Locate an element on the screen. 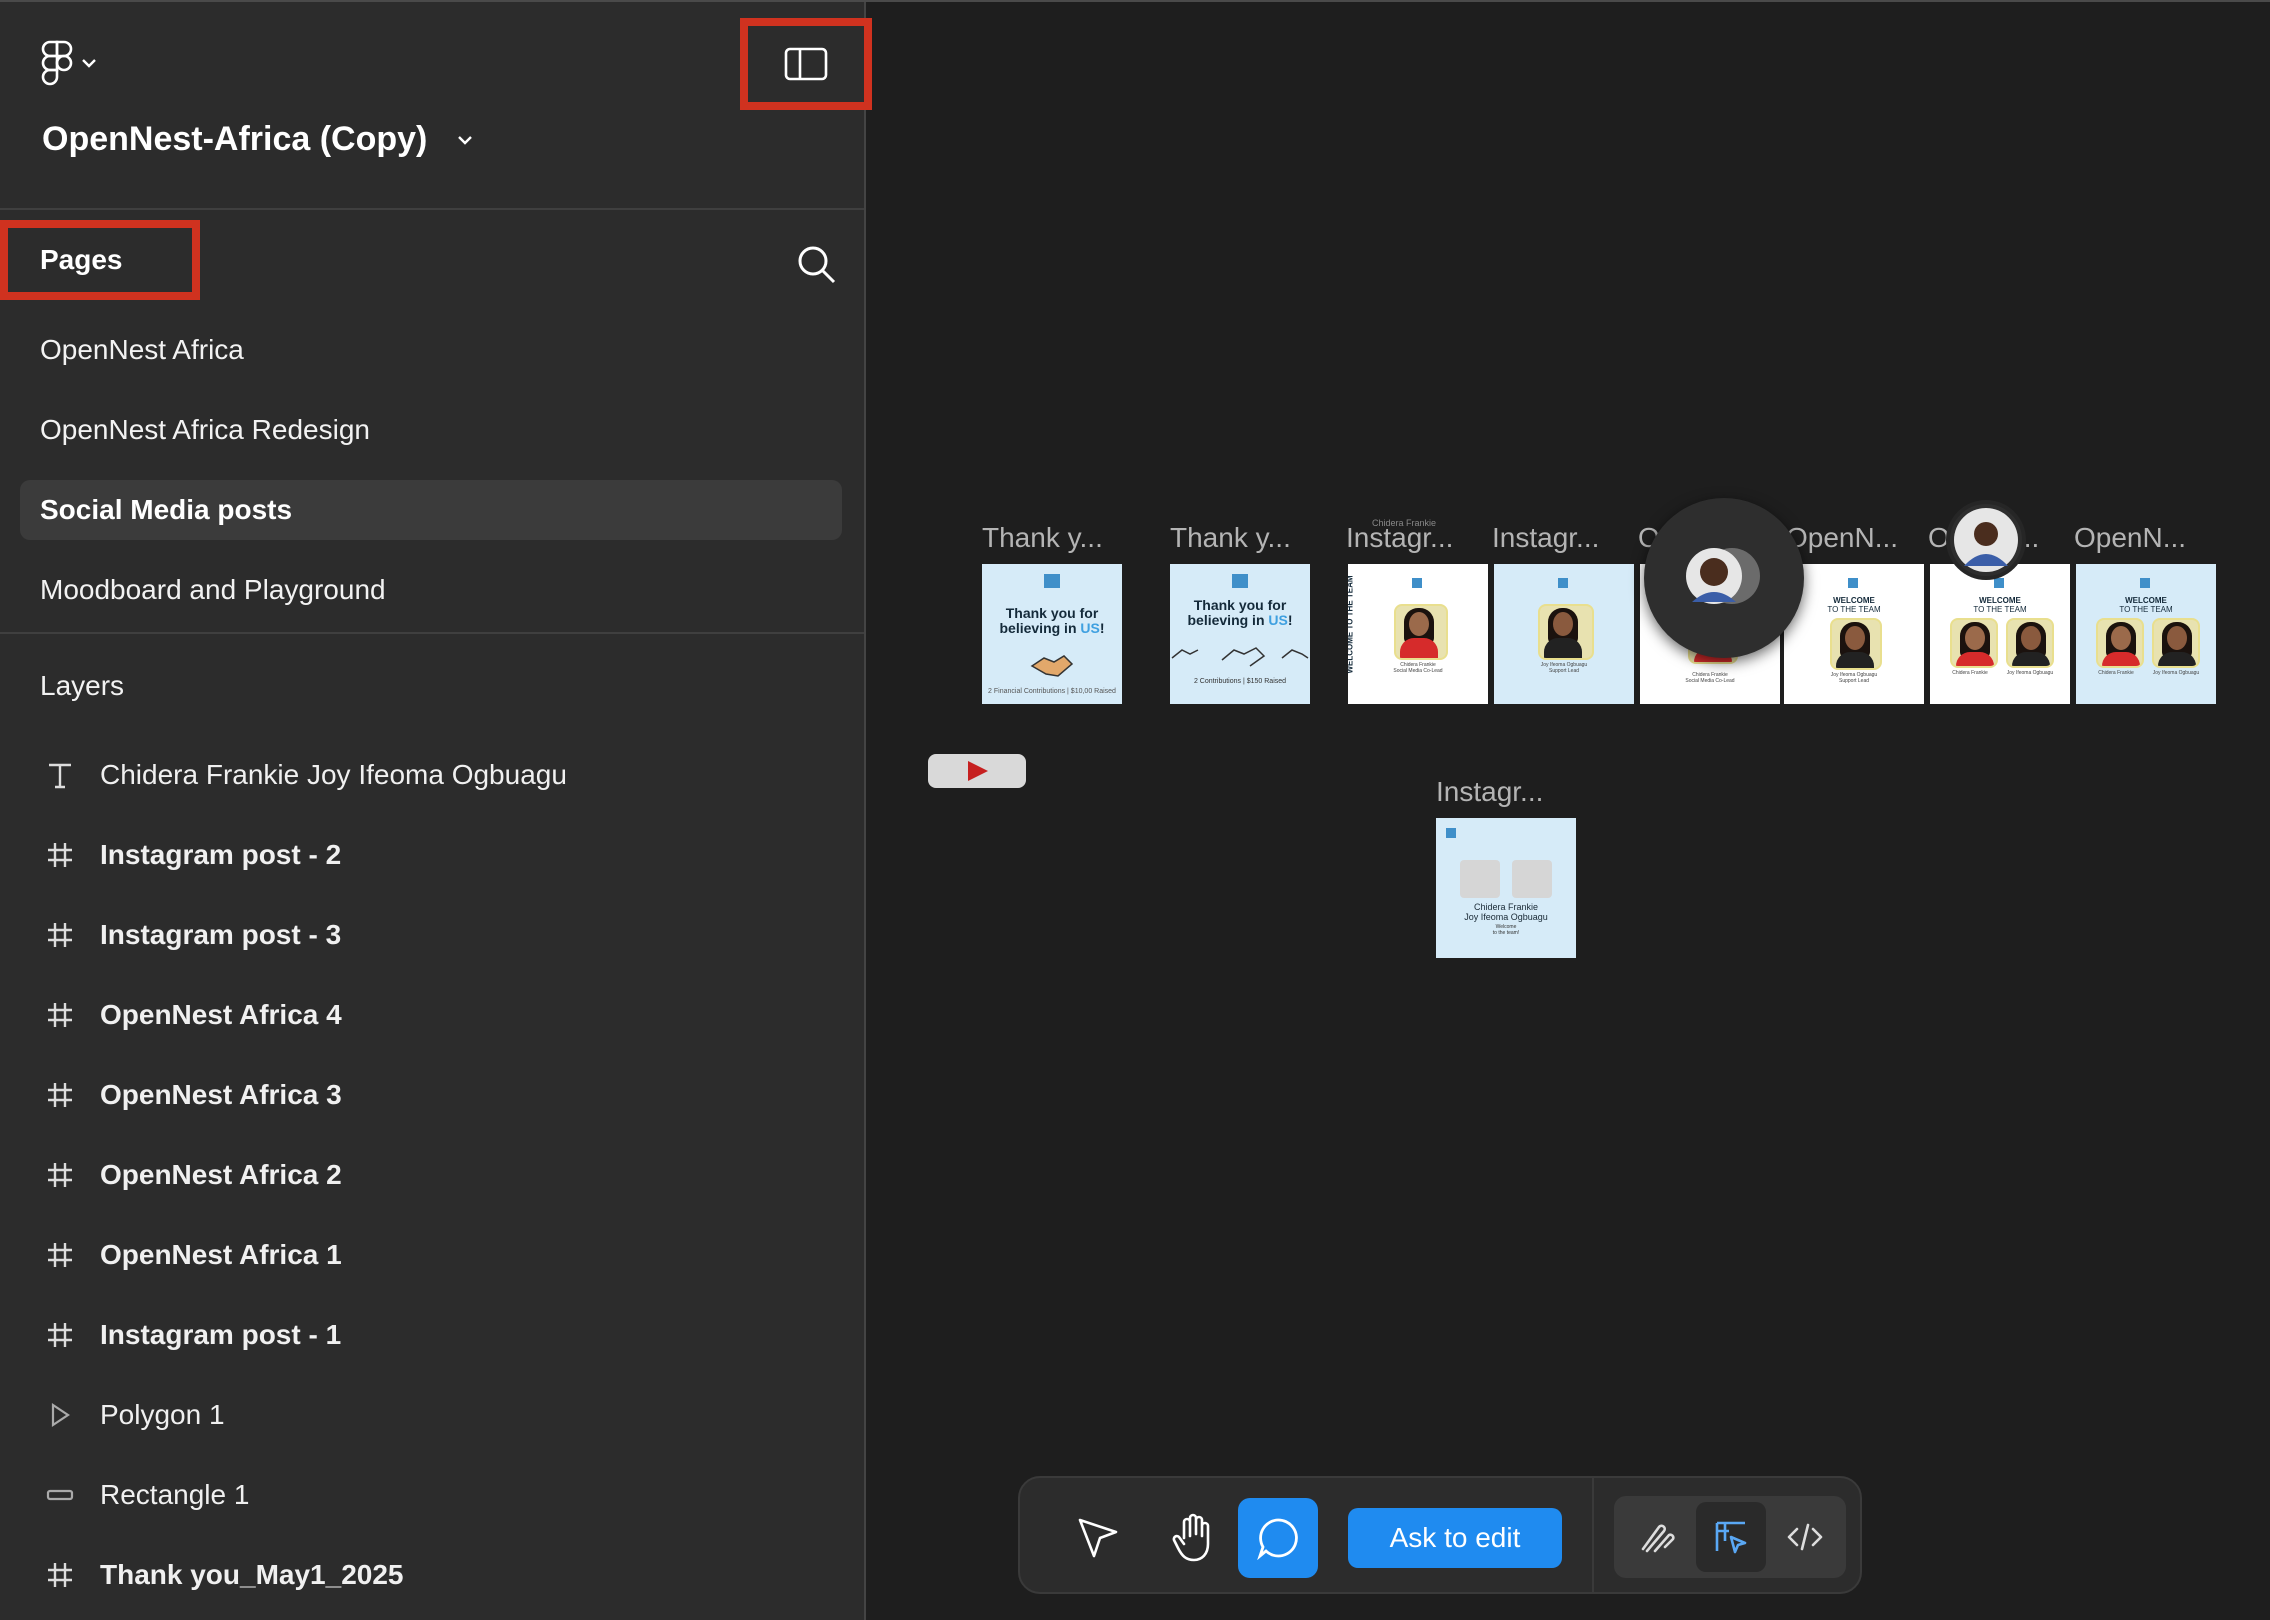  page-item-social-media-posts: Social Media posts is located at coordinates (431, 510).